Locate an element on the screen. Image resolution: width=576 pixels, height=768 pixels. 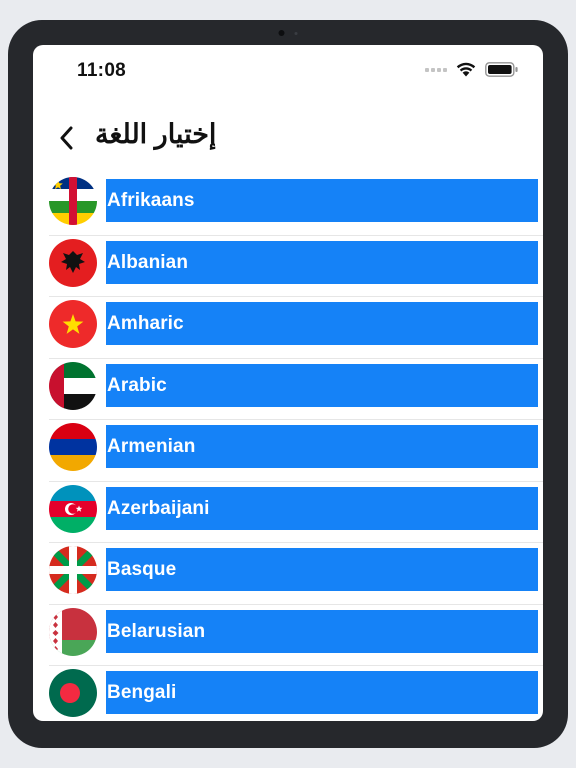
list-item-basque: Basque is located at coordinates (296, 574).